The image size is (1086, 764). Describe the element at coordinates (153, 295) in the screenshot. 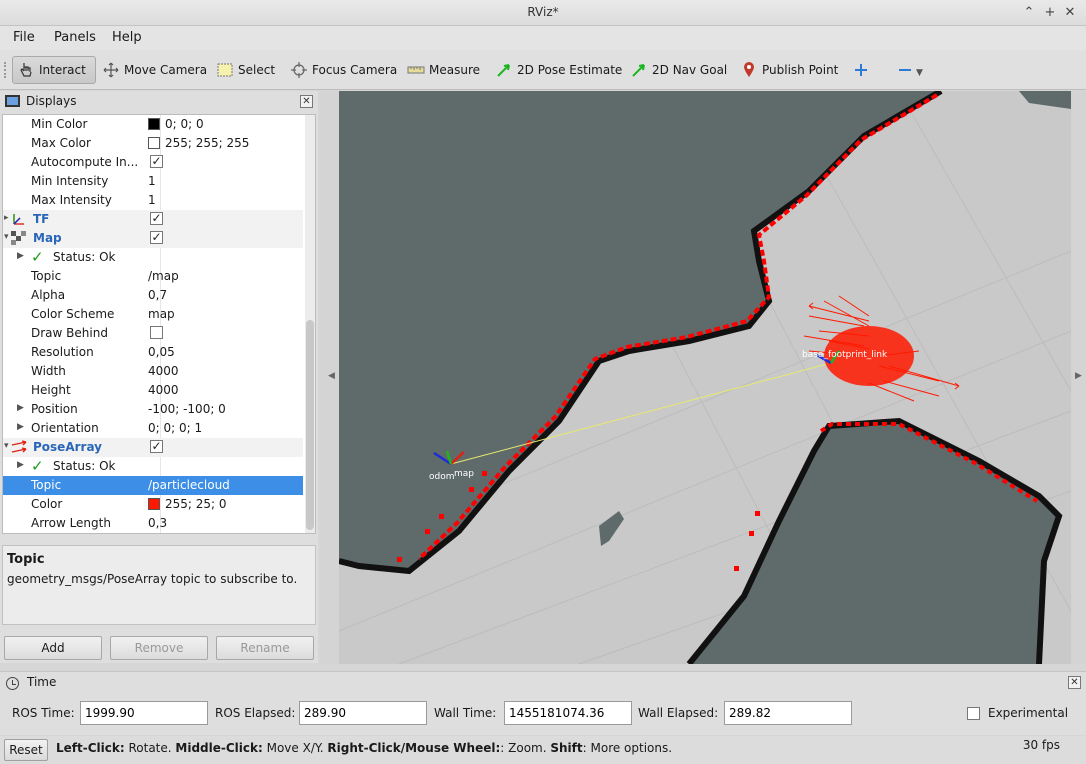

I see `tree-row-alpha: Alpha 0,7` at that location.